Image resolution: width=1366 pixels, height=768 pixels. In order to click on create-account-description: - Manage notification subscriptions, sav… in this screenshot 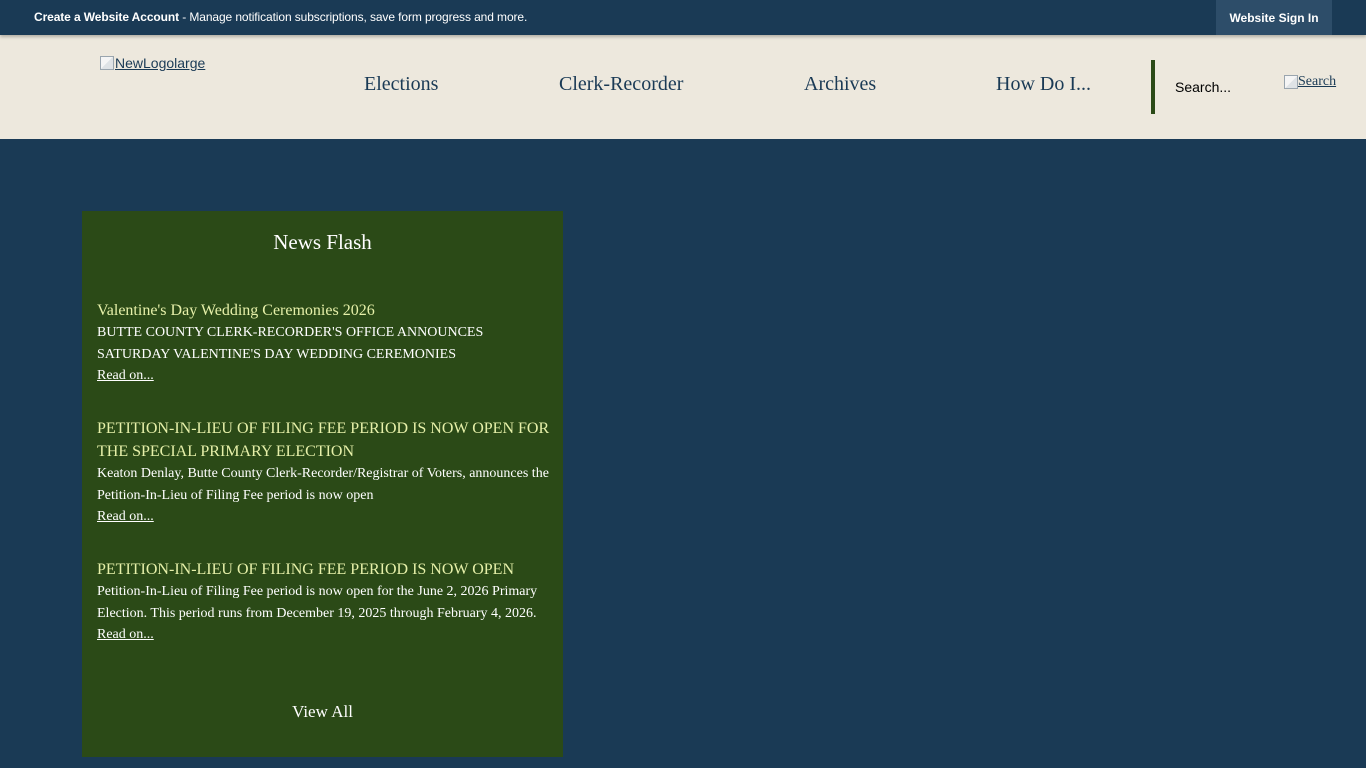, I will do `click(353, 17)`.